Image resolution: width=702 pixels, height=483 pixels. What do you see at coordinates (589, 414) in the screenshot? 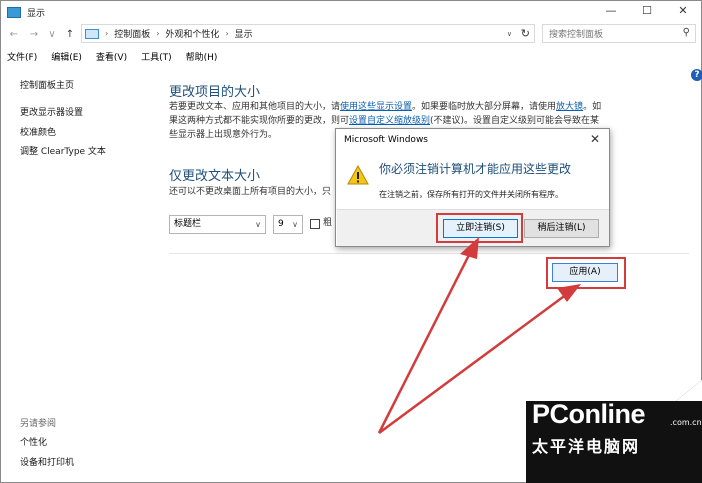
I see `watermark-logo: PConline` at bounding box center [589, 414].